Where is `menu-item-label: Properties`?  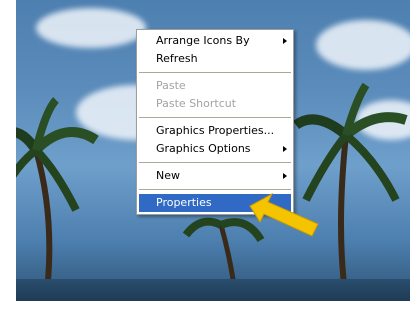
menu-item-label: Properties is located at coordinates (184, 202).